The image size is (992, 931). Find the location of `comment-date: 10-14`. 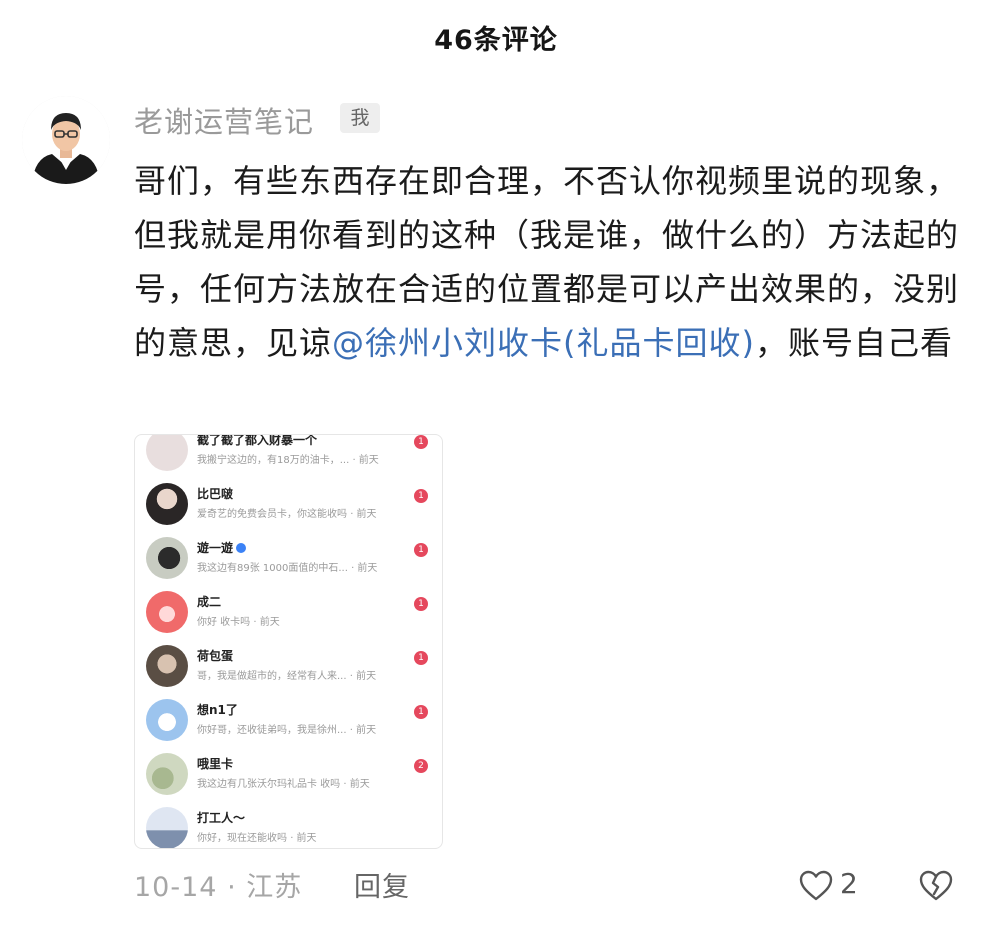

comment-date: 10-14 is located at coordinates (176, 887).